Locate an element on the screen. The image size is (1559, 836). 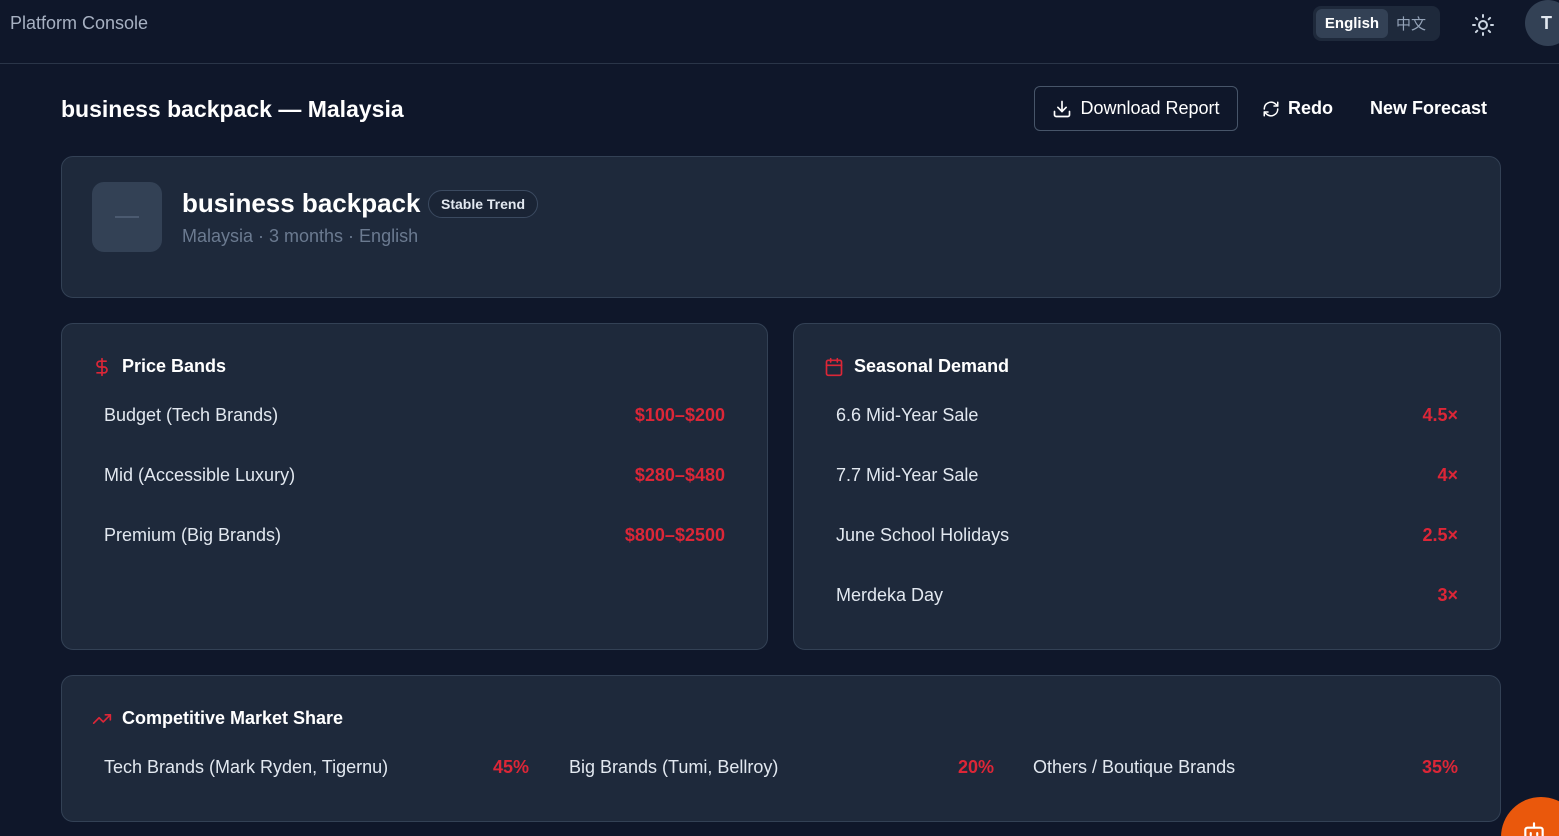
placeholder-dash is located at coordinates (127, 217).